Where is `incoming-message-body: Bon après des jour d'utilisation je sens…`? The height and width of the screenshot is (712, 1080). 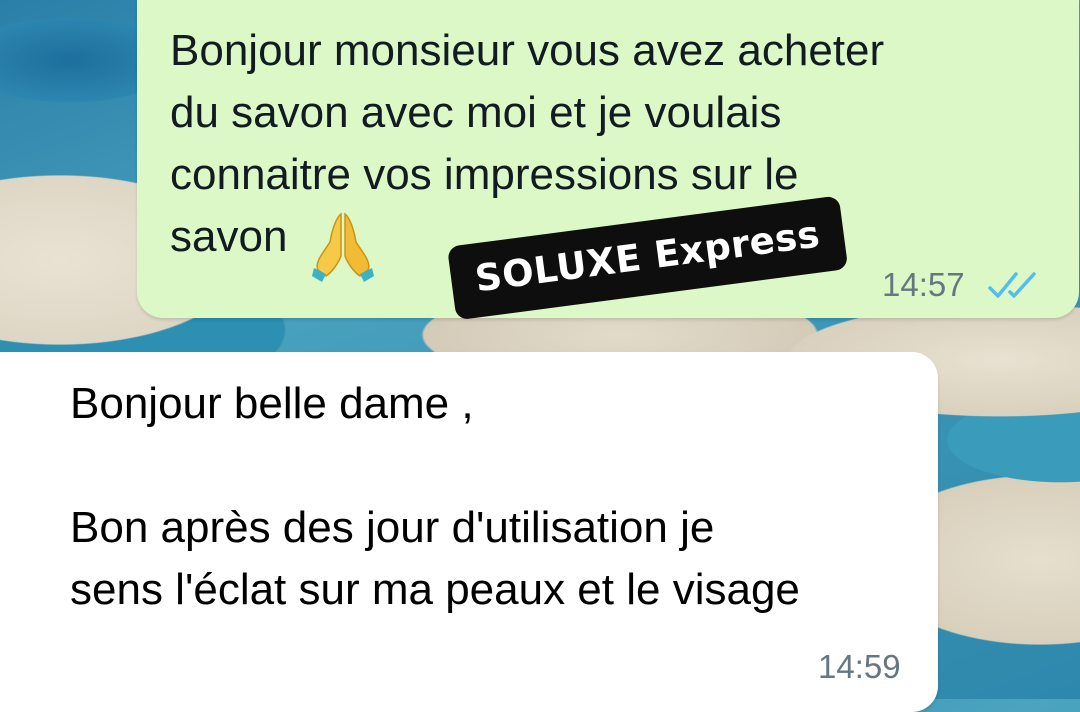
incoming-message-body: Bon après des jour d'utilisation je sens… is located at coordinates (435, 558).